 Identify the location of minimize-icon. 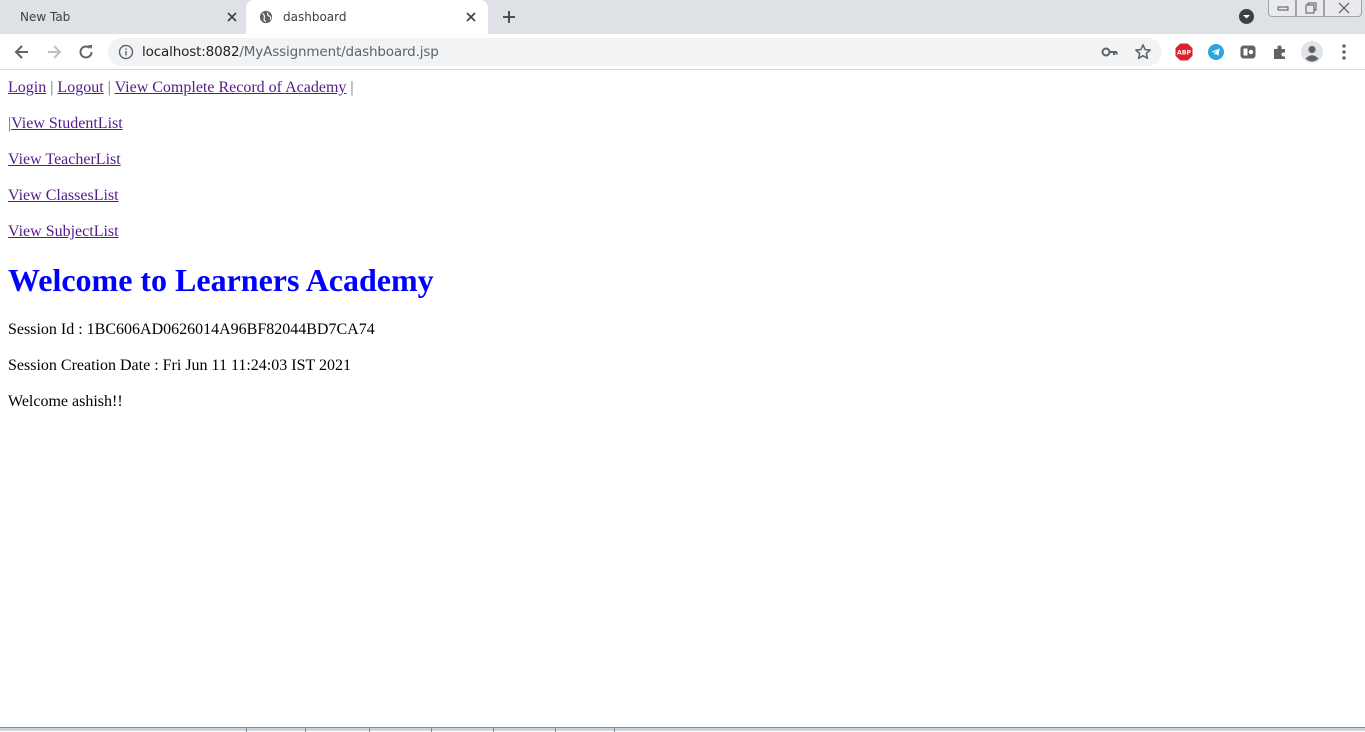
(1283, 8).